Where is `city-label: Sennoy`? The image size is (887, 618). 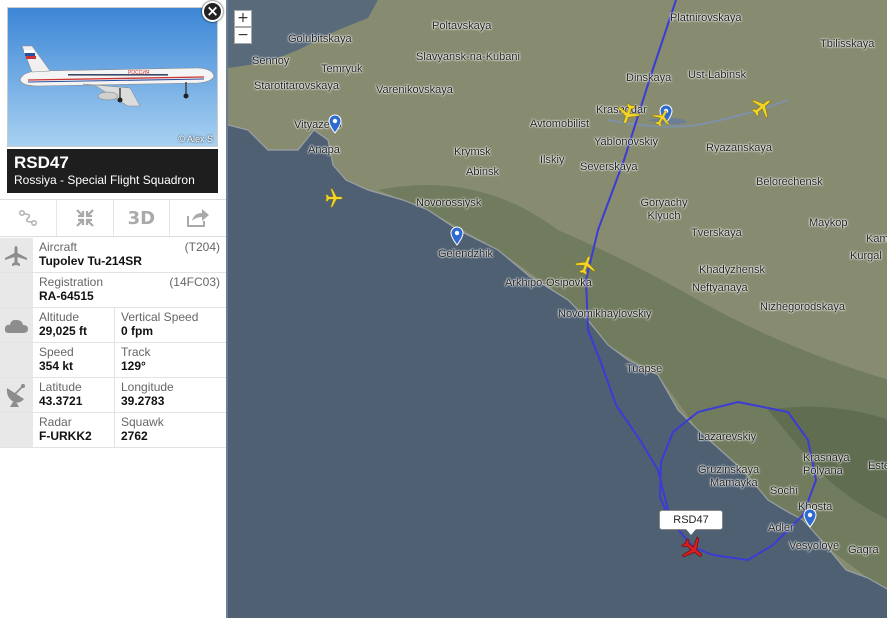
city-label: Sennoy is located at coordinates (271, 61).